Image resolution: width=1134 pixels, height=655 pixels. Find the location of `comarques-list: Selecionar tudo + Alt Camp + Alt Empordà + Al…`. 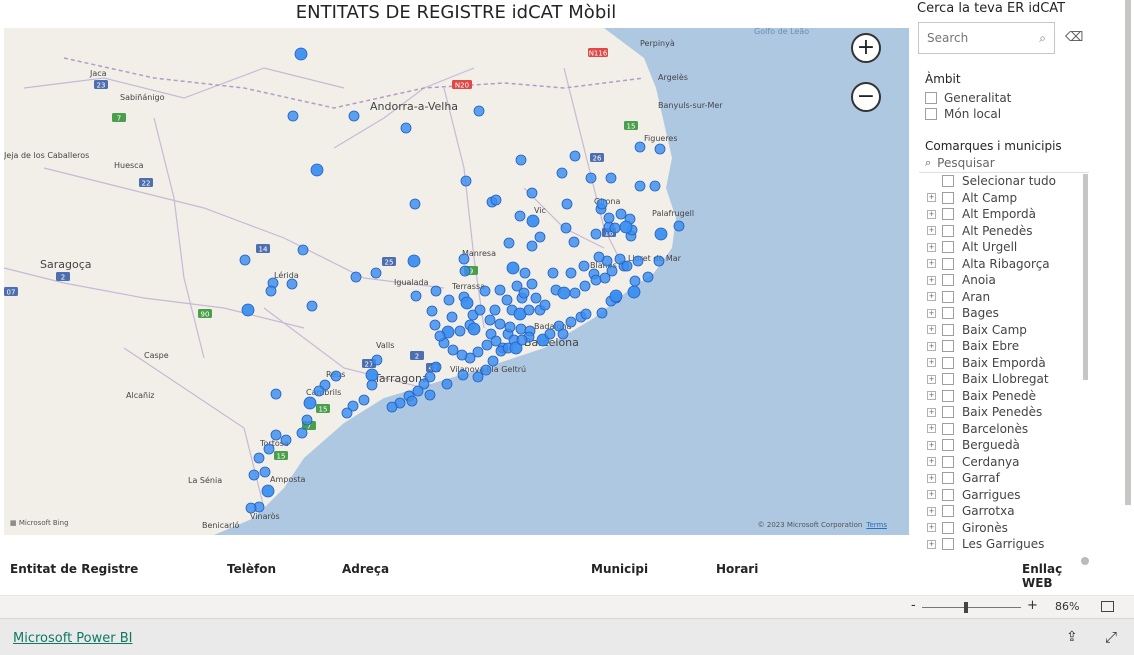

comarques-list: Selecionar tudo + Alt Camp + Alt Empordà + Al… is located at coordinates (1004, 361).